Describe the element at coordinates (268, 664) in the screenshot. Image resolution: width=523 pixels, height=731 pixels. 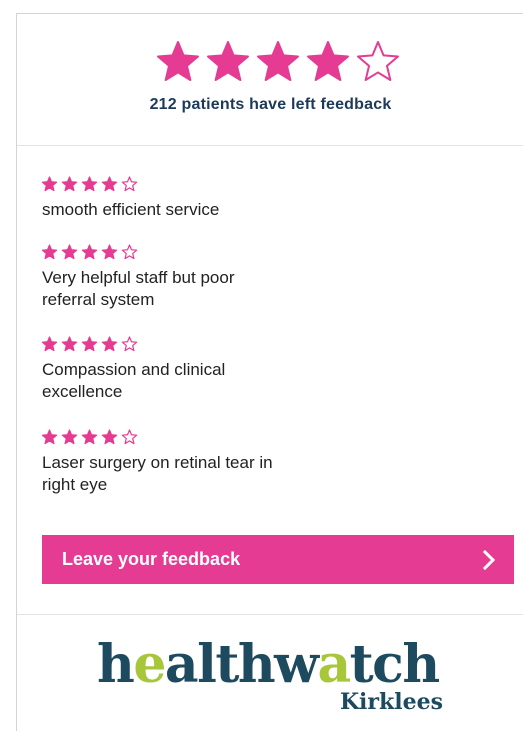
I see `logo-wordmark: healthwatch` at that location.